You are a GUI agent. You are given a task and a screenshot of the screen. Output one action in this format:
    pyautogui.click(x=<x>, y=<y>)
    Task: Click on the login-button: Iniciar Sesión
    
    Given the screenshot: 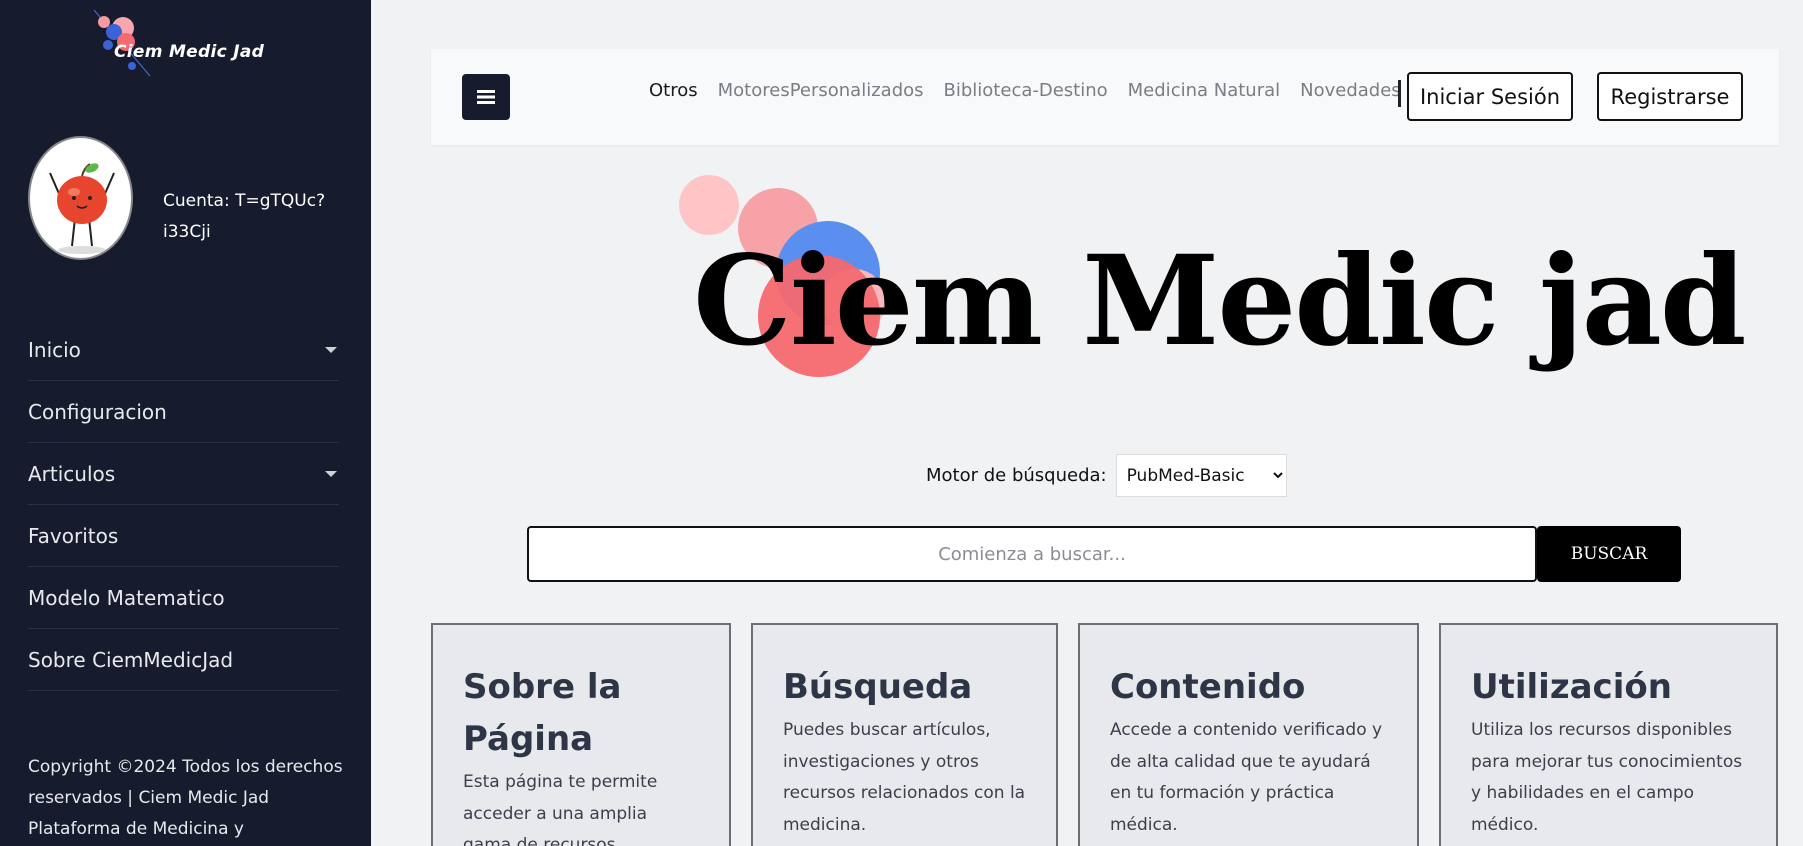 What is the action you would take?
    pyautogui.click(x=1490, y=96)
    